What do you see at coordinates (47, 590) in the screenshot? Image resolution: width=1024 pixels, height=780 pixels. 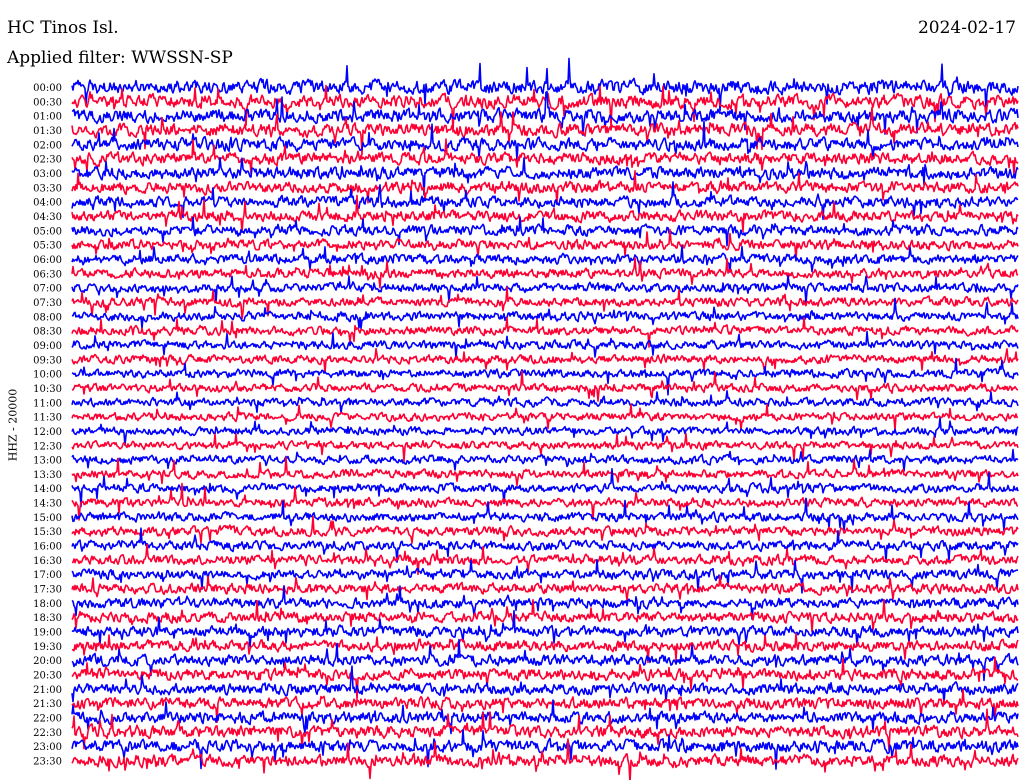 I see `time-label: 17:30` at bounding box center [47, 590].